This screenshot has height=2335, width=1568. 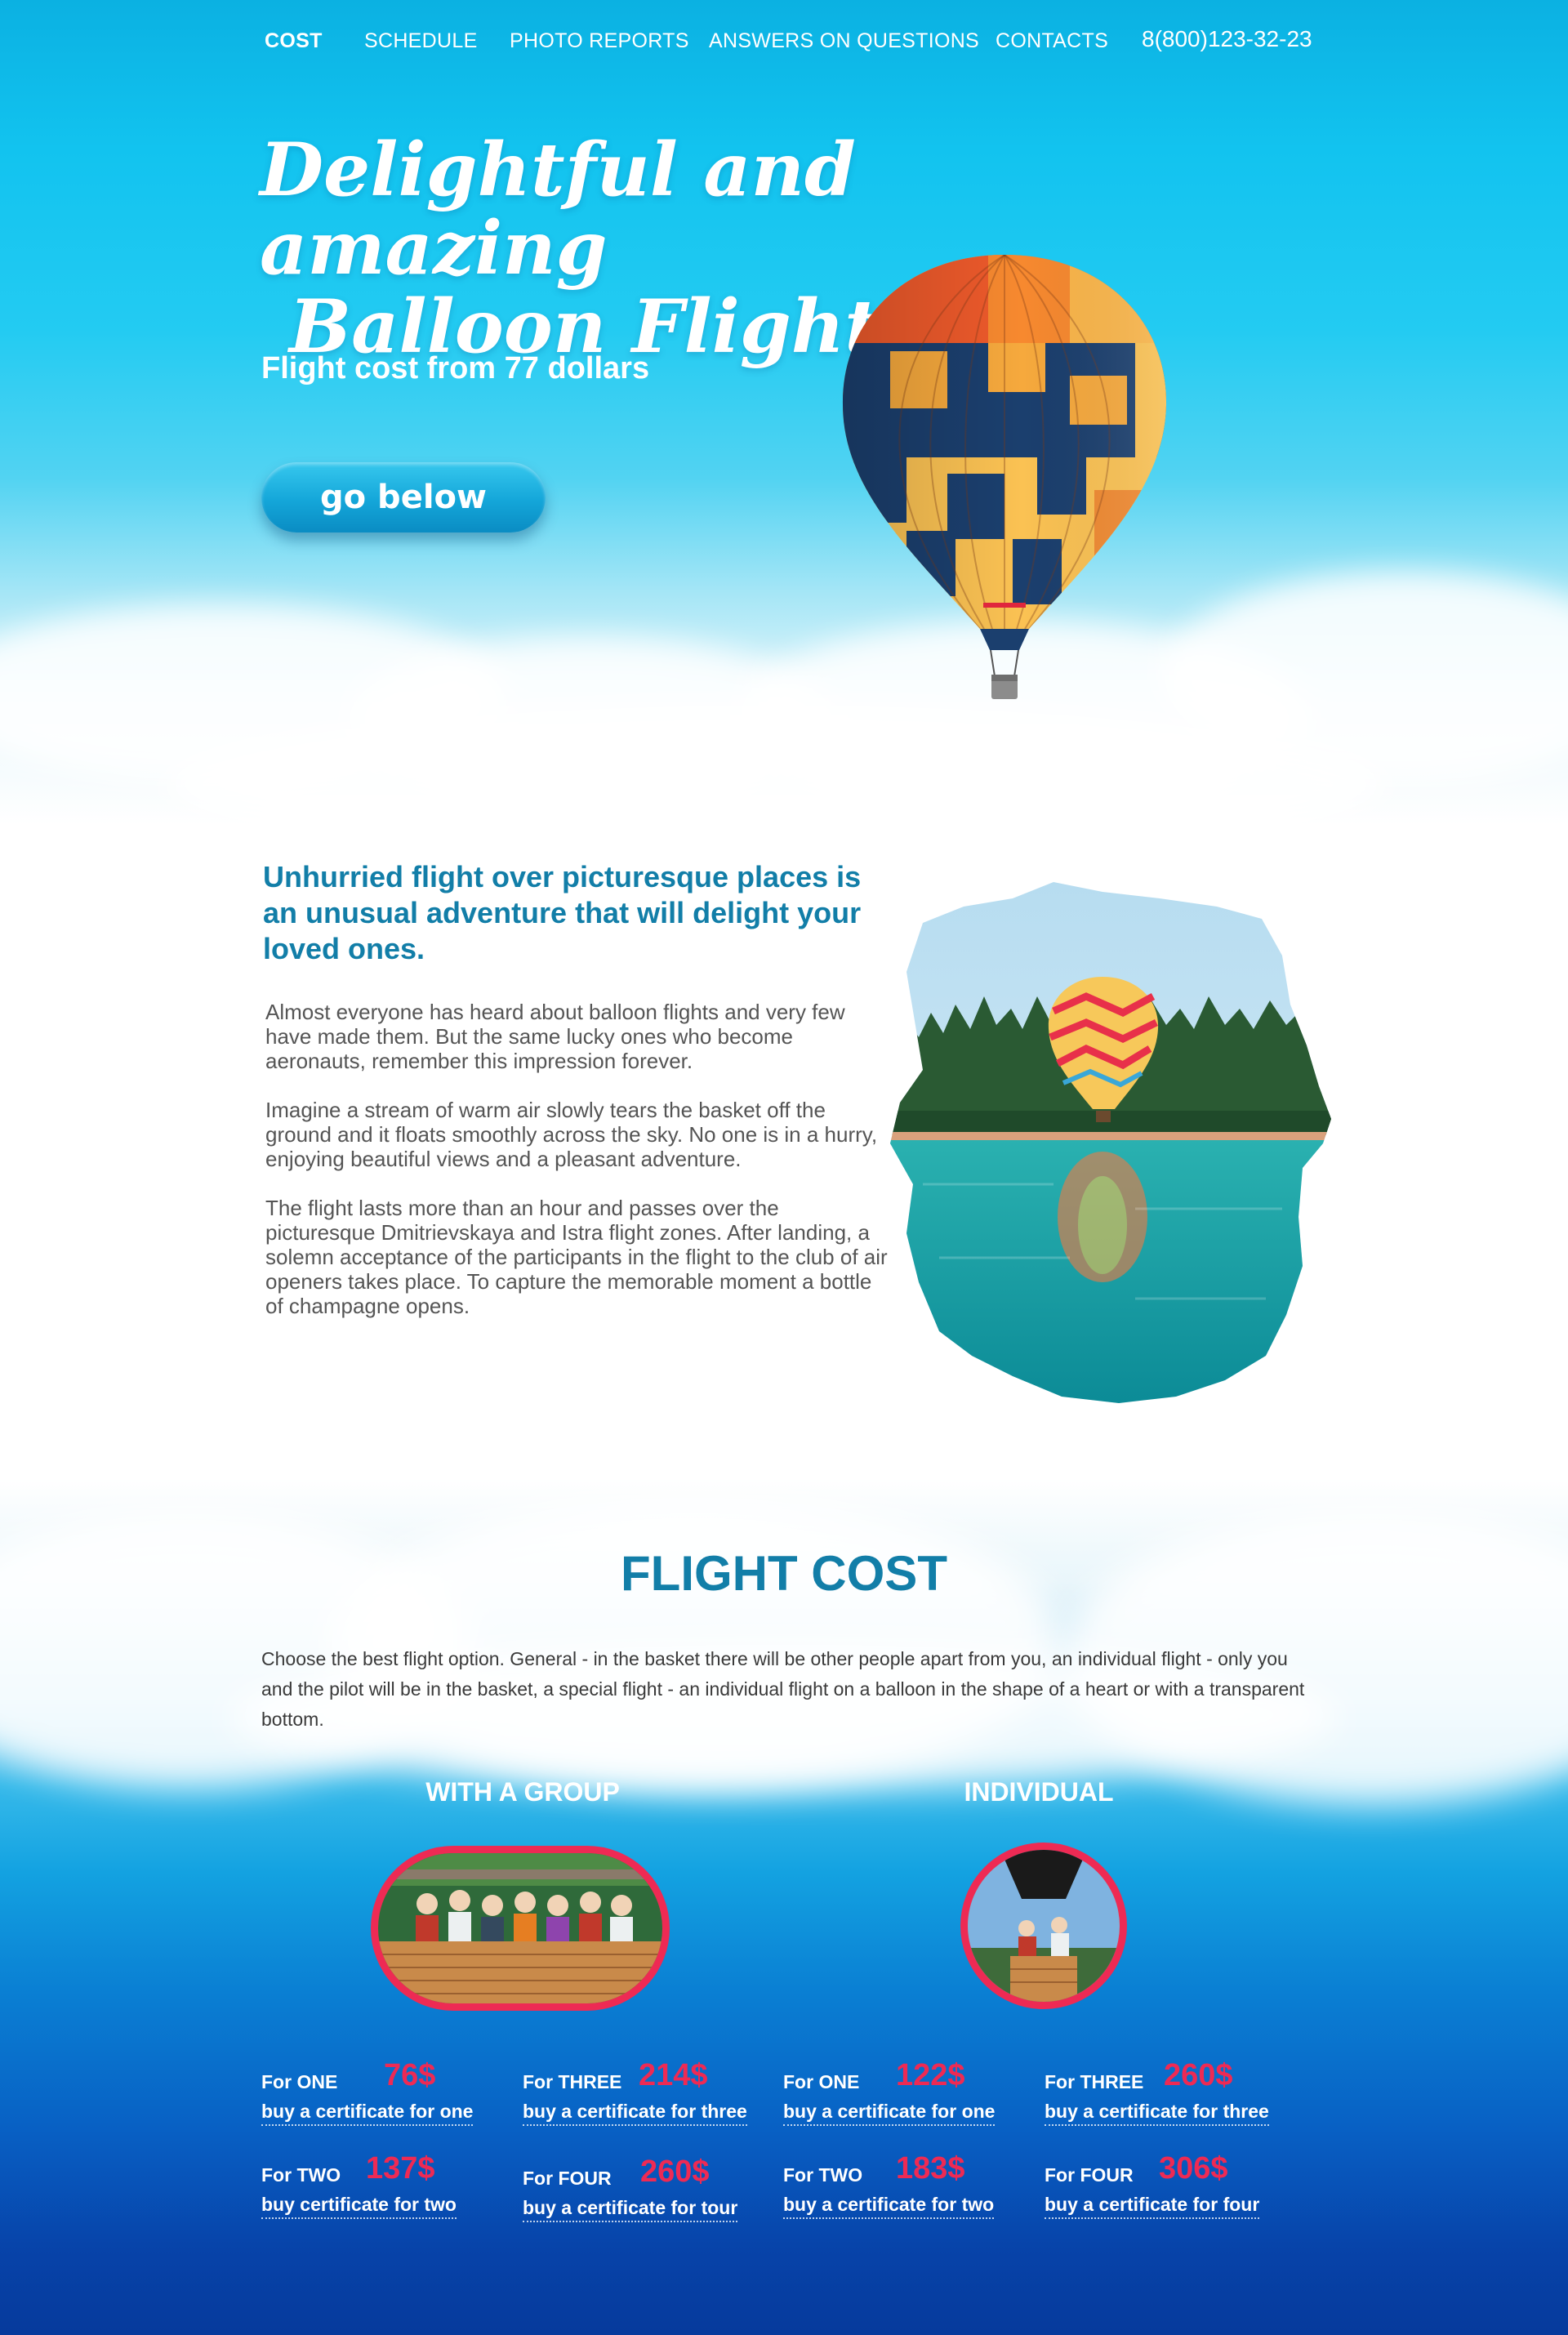 What do you see at coordinates (1004, 477) in the screenshot?
I see `hot-air-balloon-icon` at bounding box center [1004, 477].